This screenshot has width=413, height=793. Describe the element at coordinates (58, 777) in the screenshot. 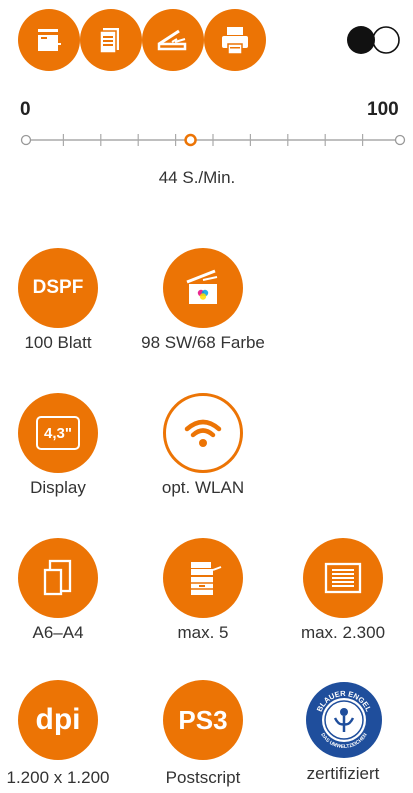

I see `feature-caption-resolution: 1.200 x 1.200` at that location.